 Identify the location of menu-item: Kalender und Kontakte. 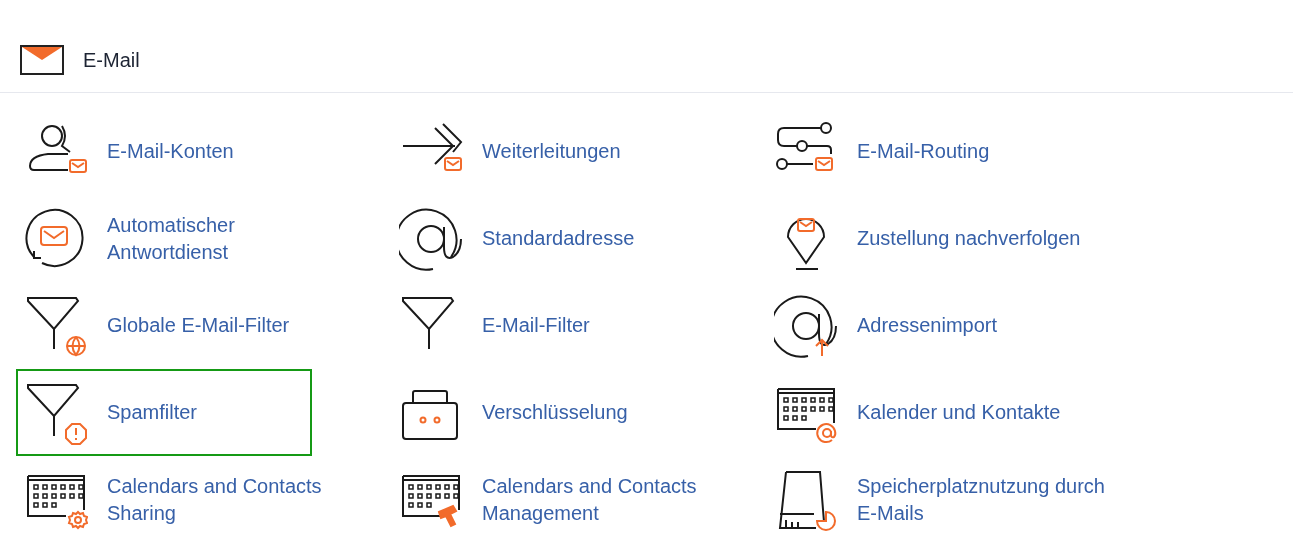
(917, 412).